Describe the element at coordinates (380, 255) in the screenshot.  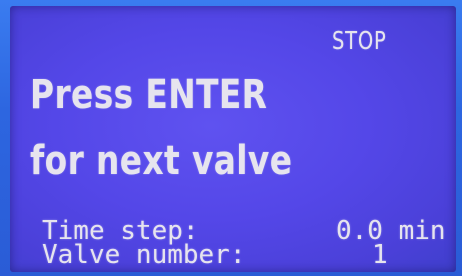
I see `valve-number-value: 1` at that location.